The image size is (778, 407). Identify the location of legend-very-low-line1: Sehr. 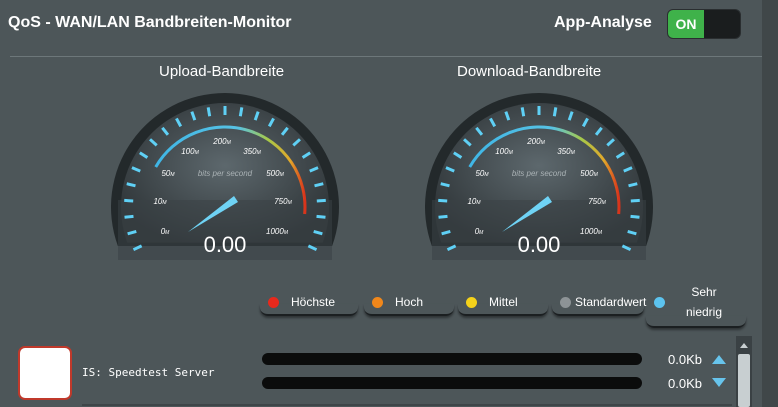
(704, 292).